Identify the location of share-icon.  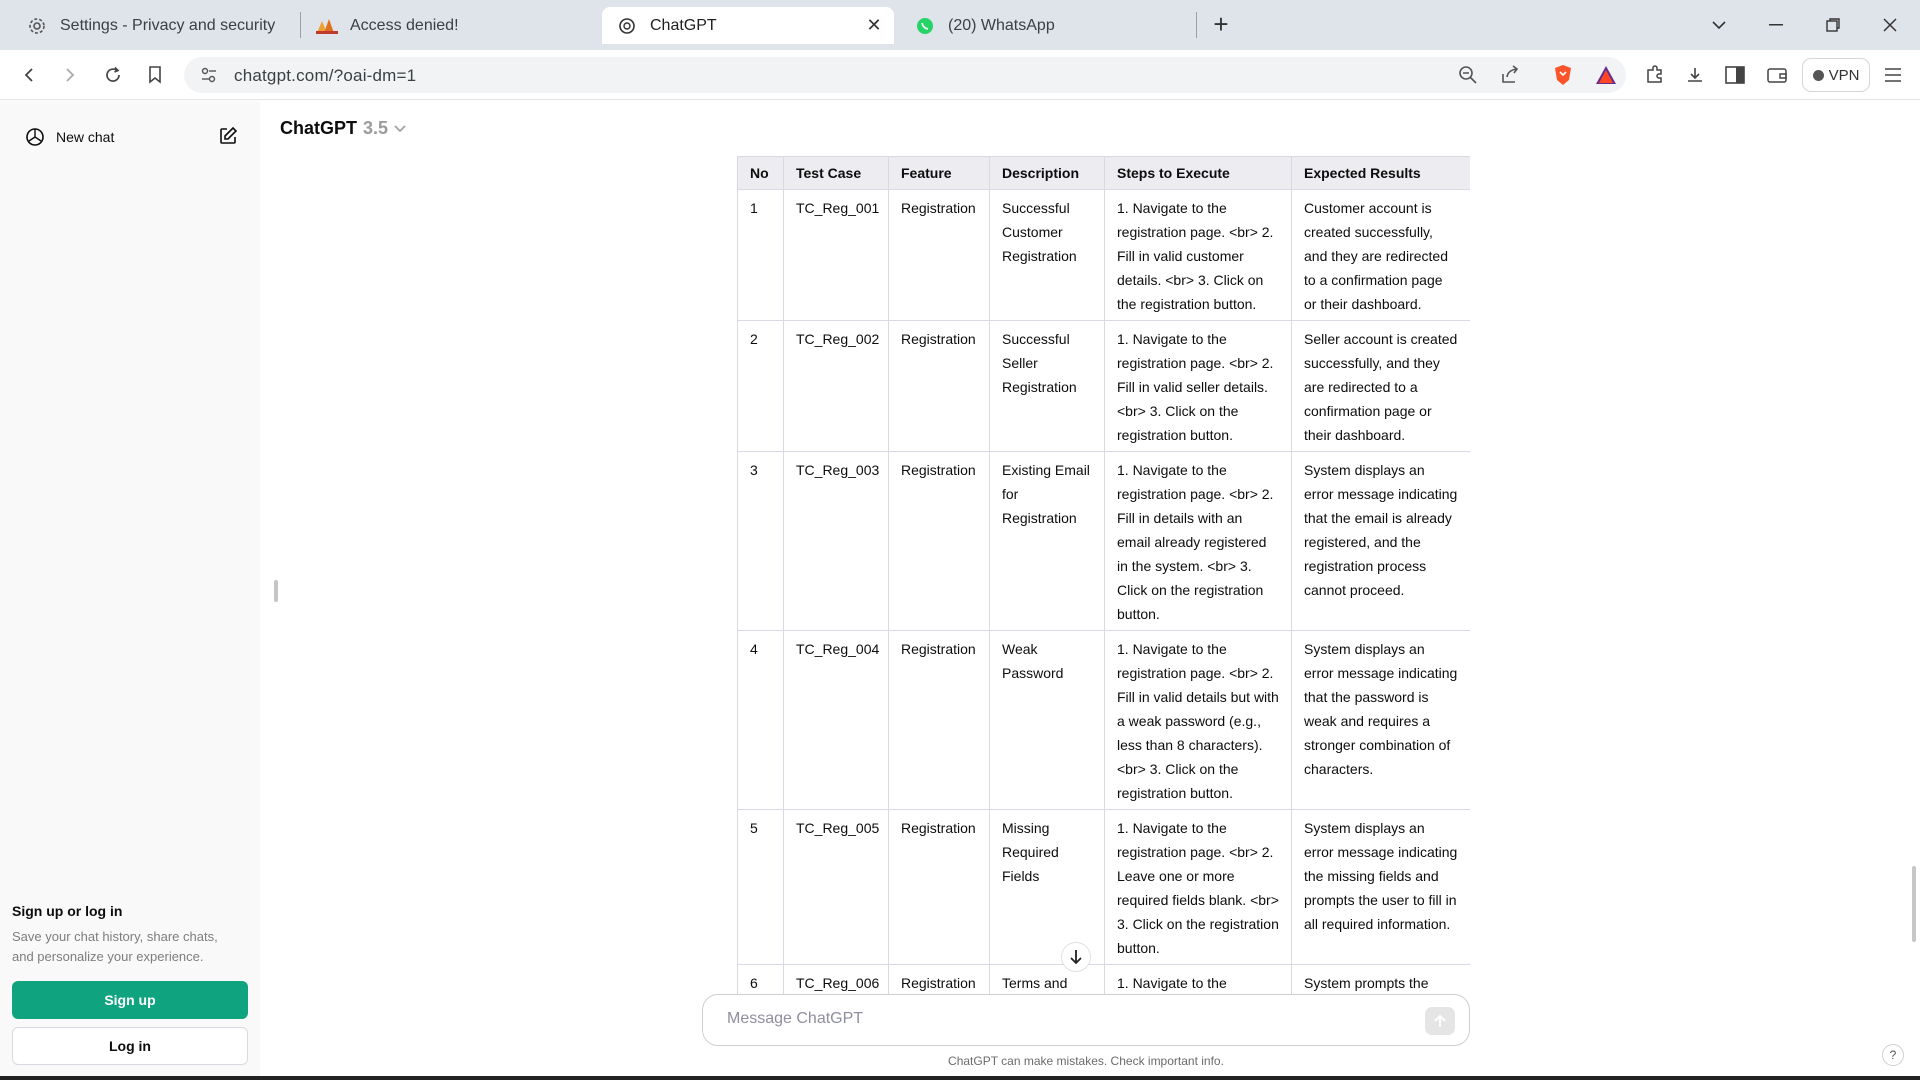
(1510, 77).